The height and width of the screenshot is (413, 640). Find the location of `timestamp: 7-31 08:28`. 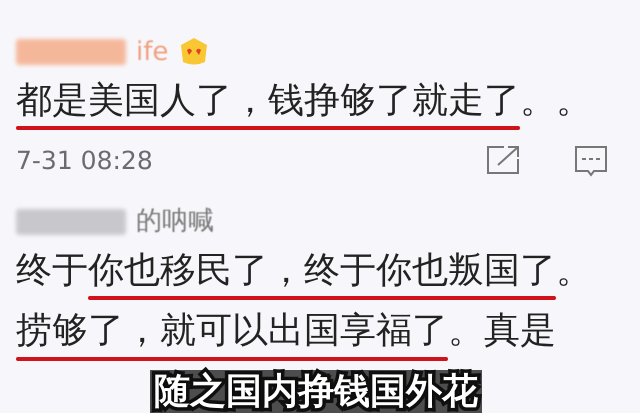

timestamp: 7-31 08:28 is located at coordinates (84, 161).